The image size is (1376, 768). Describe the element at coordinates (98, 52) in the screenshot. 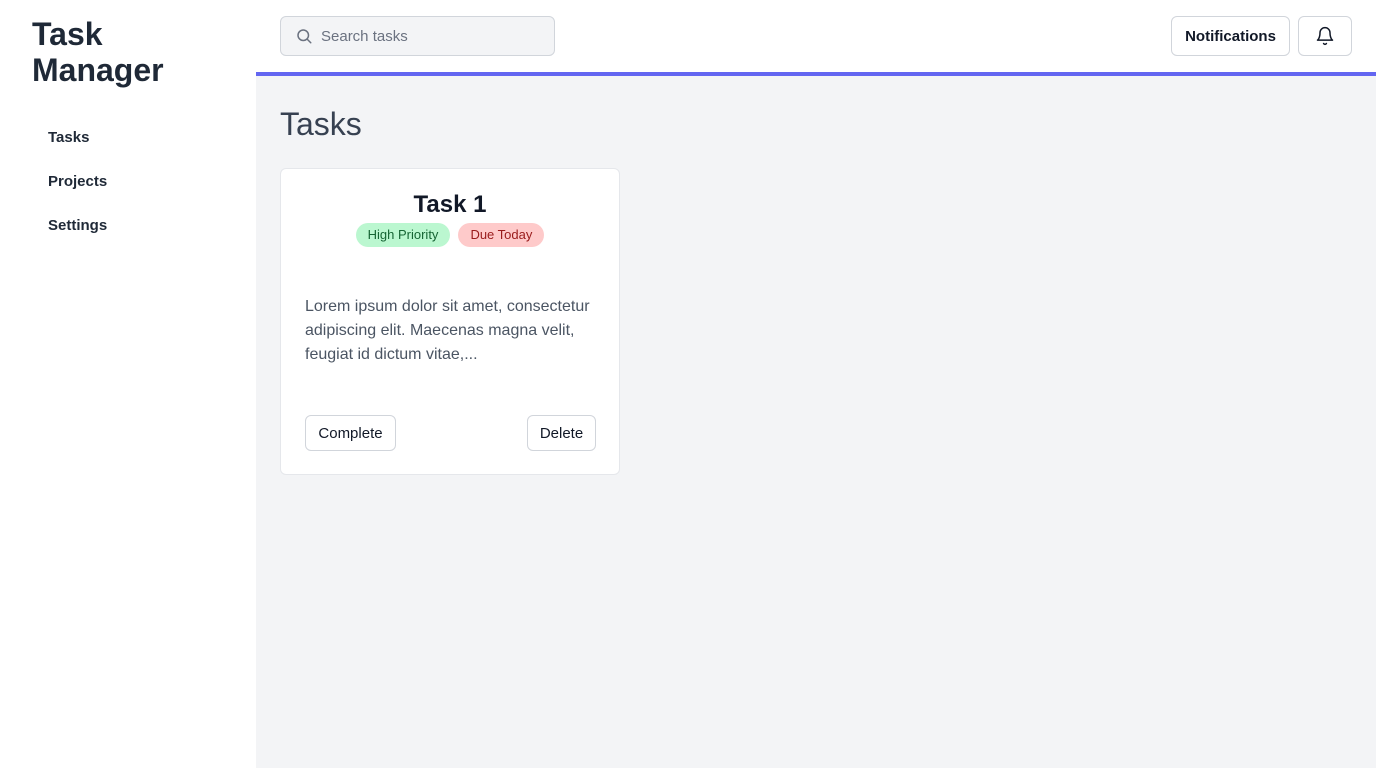

I see `app-title: Task Manager` at that location.